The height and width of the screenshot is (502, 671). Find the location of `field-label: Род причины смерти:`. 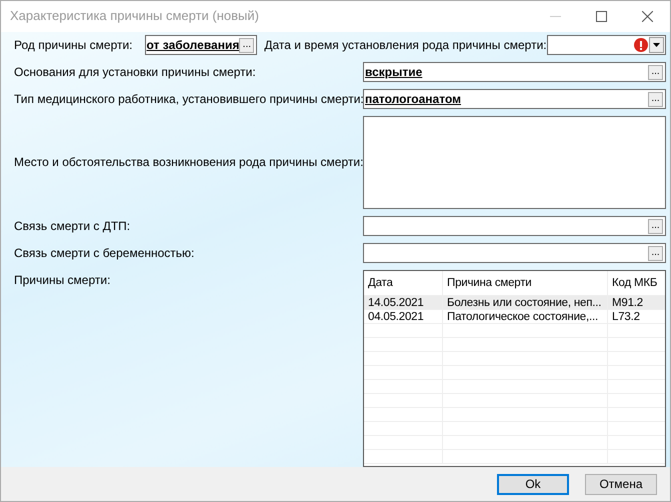

field-label: Род причины смерти: is located at coordinates (73, 45).